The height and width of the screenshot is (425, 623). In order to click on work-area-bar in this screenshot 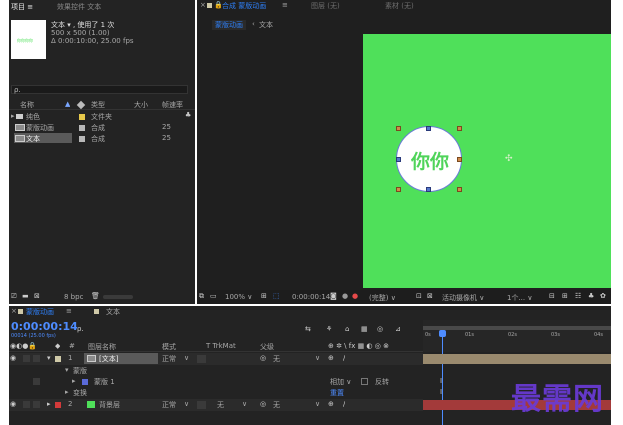, I will do `click(517, 328)`.